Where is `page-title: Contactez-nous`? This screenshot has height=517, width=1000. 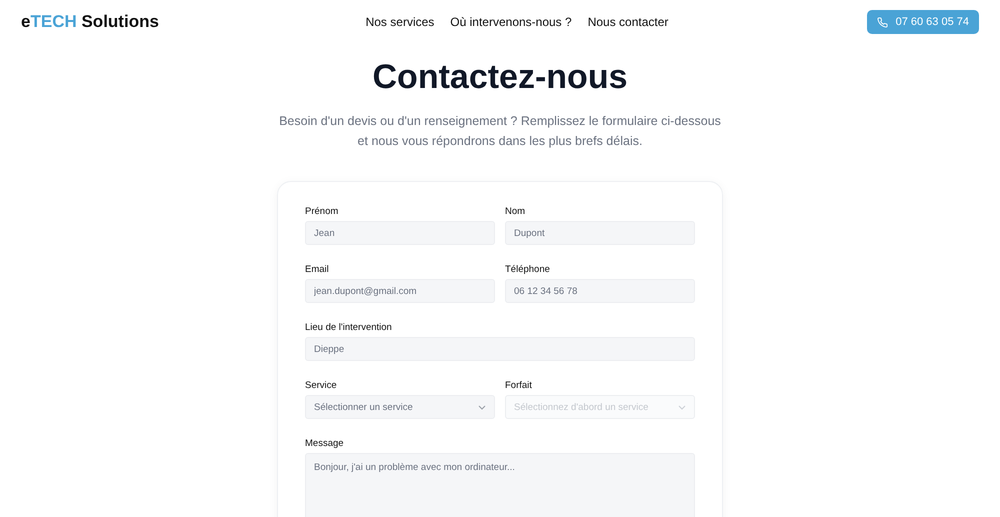
page-title: Contactez-nous is located at coordinates (500, 77).